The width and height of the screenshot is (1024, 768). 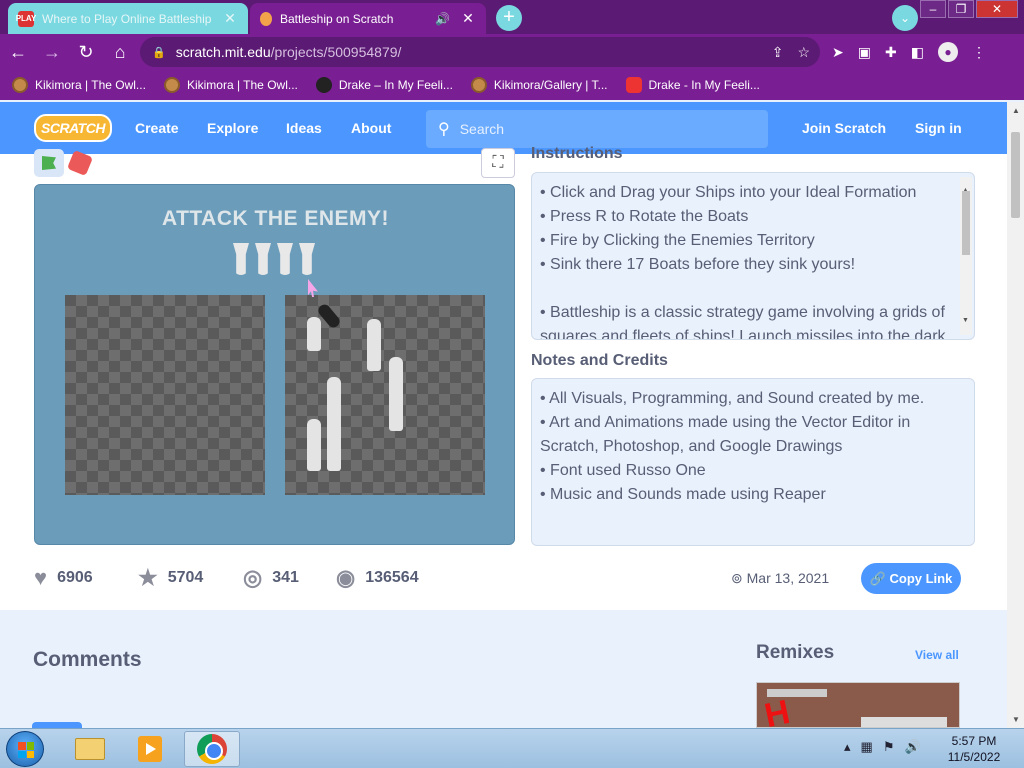 What do you see at coordinates (961, 9) in the screenshot?
I see `maximize-icon: ❐` at bounding box center [961, 9].